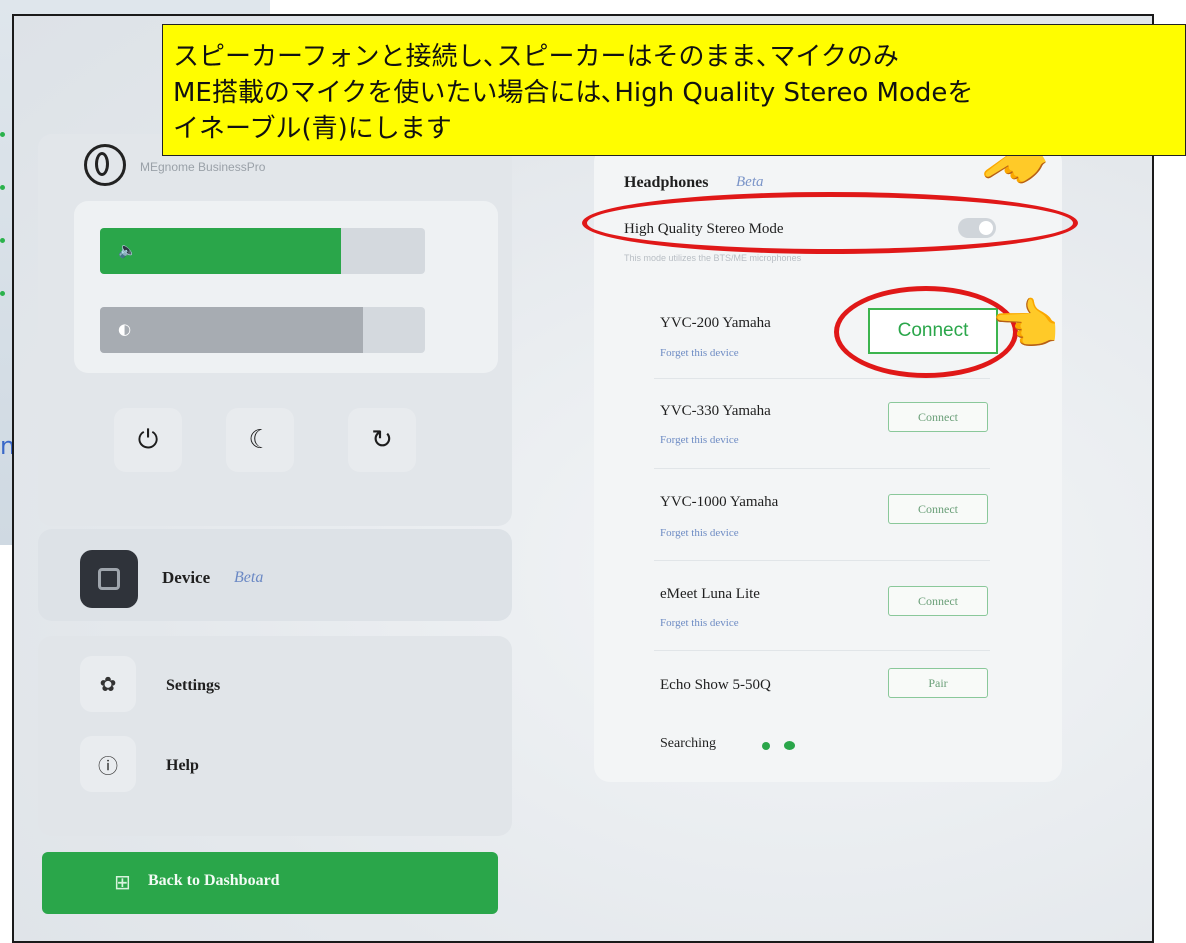 This screenshot has height=943, width=1186. I want to click on device-name: Echo Show 5-50Q, so click(715, 685).